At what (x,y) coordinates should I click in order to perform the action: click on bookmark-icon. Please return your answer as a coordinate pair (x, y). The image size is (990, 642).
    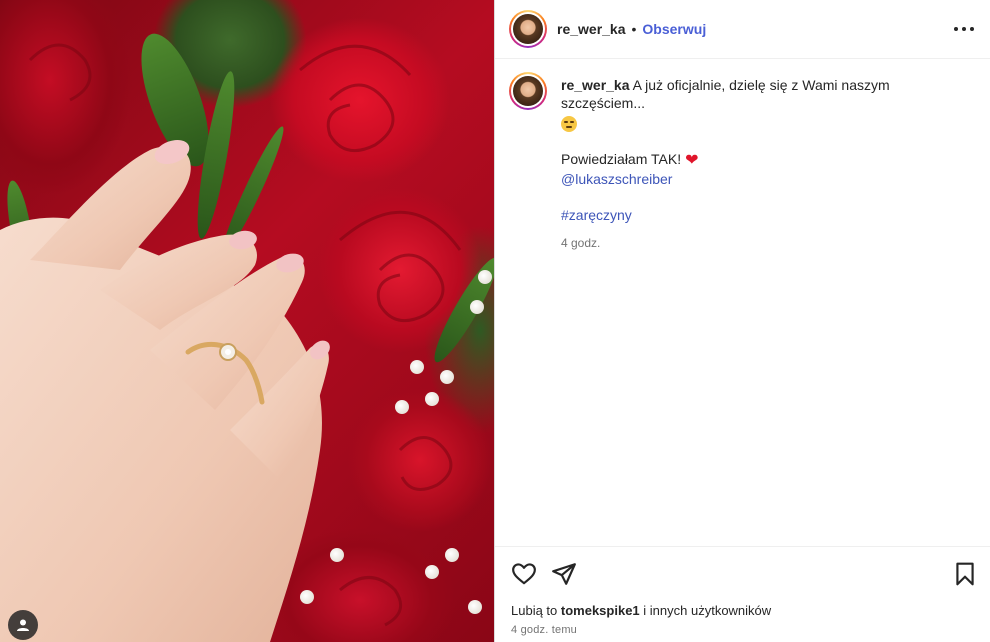
    Looking at the image, I should click on (965, 574).